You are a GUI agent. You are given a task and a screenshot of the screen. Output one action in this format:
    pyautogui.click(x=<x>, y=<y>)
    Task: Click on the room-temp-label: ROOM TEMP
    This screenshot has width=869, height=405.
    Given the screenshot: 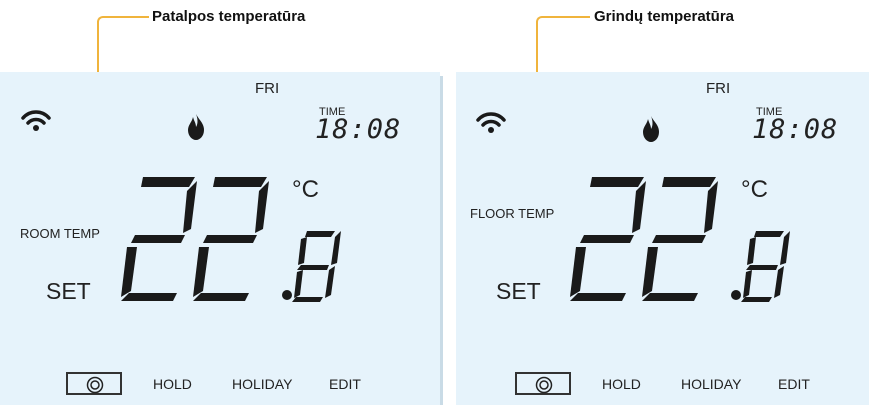 What is the action you would take?
    pyautogui.click(x=60, y=233)
    